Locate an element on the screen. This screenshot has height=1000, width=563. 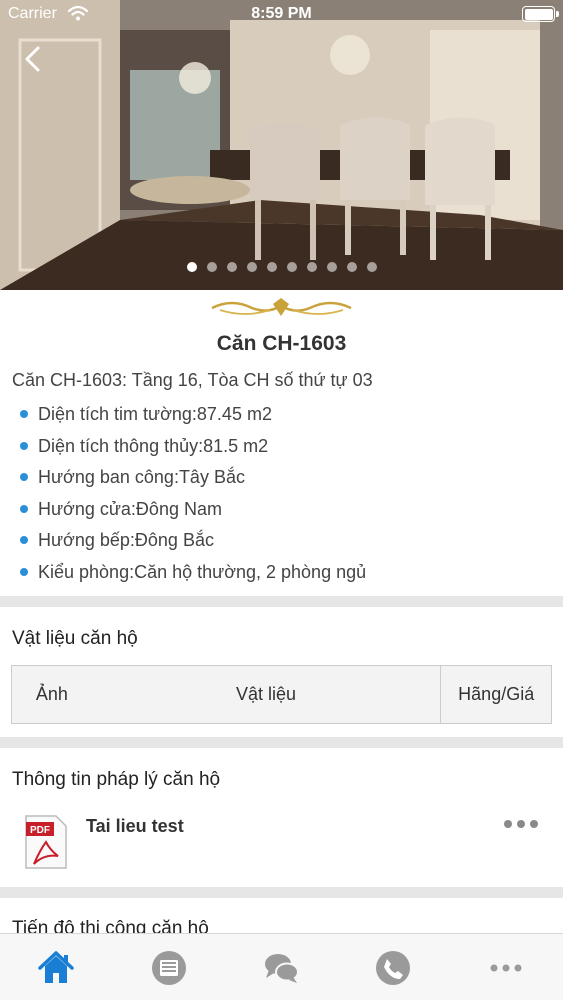
materials-column-brand-price: Hãng/Giá is located at coordinates (496, 694).